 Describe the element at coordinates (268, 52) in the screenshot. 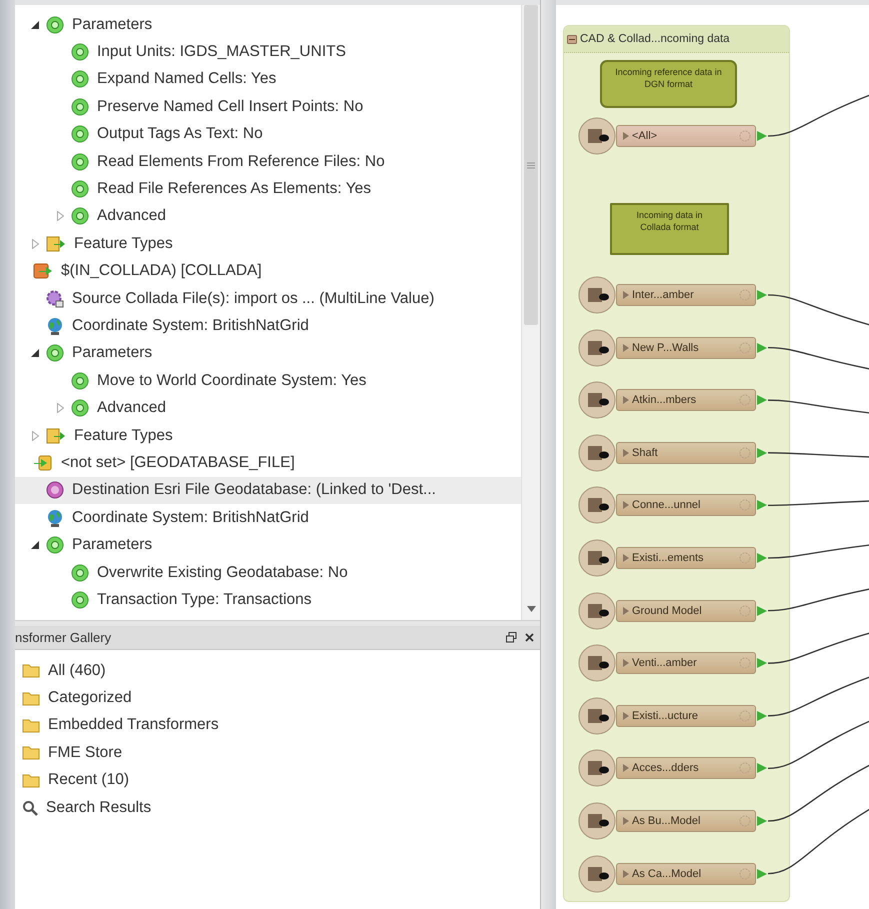

I see `tree-item: Input Units: IGDS_MASTER_UNITS` at that location.